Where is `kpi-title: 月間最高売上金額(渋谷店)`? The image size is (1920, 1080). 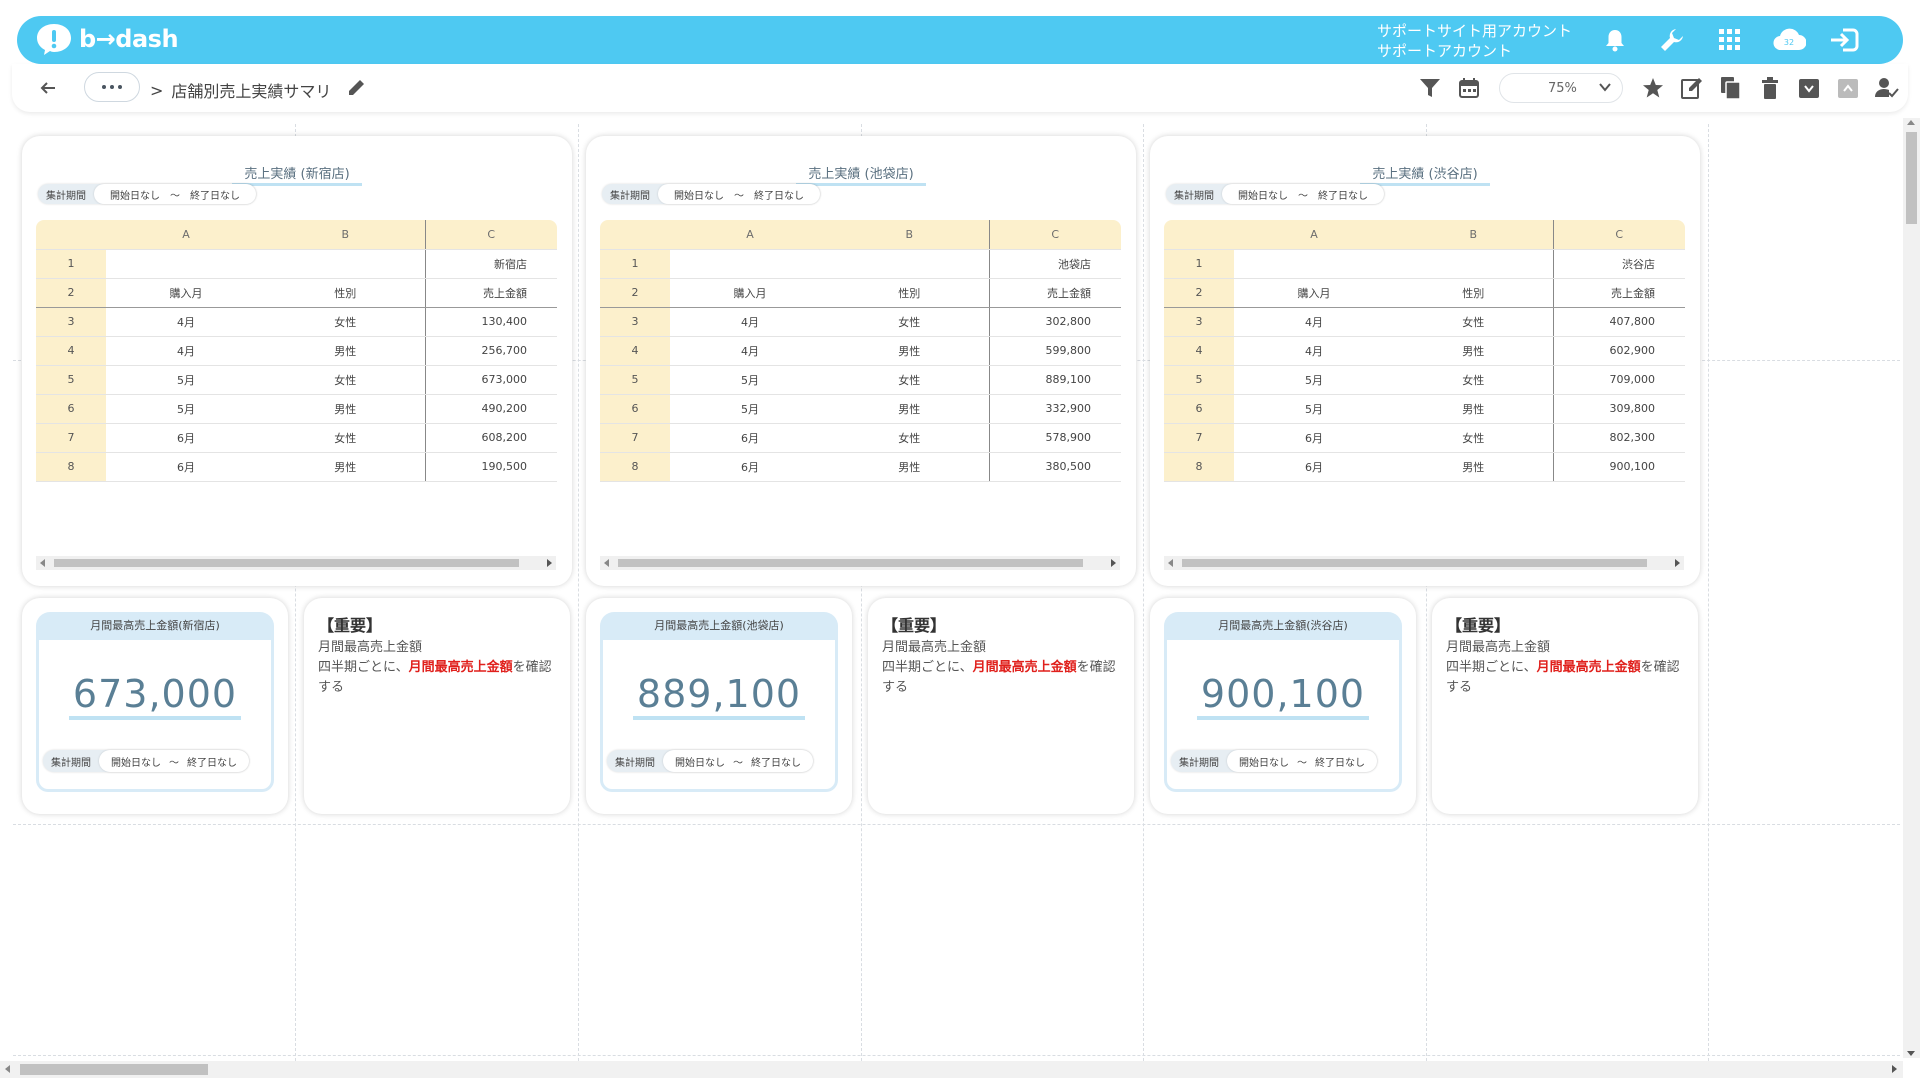 kpi-title: 月間最高売上金額(渋谷店) is located at coordinates (1283, 626).